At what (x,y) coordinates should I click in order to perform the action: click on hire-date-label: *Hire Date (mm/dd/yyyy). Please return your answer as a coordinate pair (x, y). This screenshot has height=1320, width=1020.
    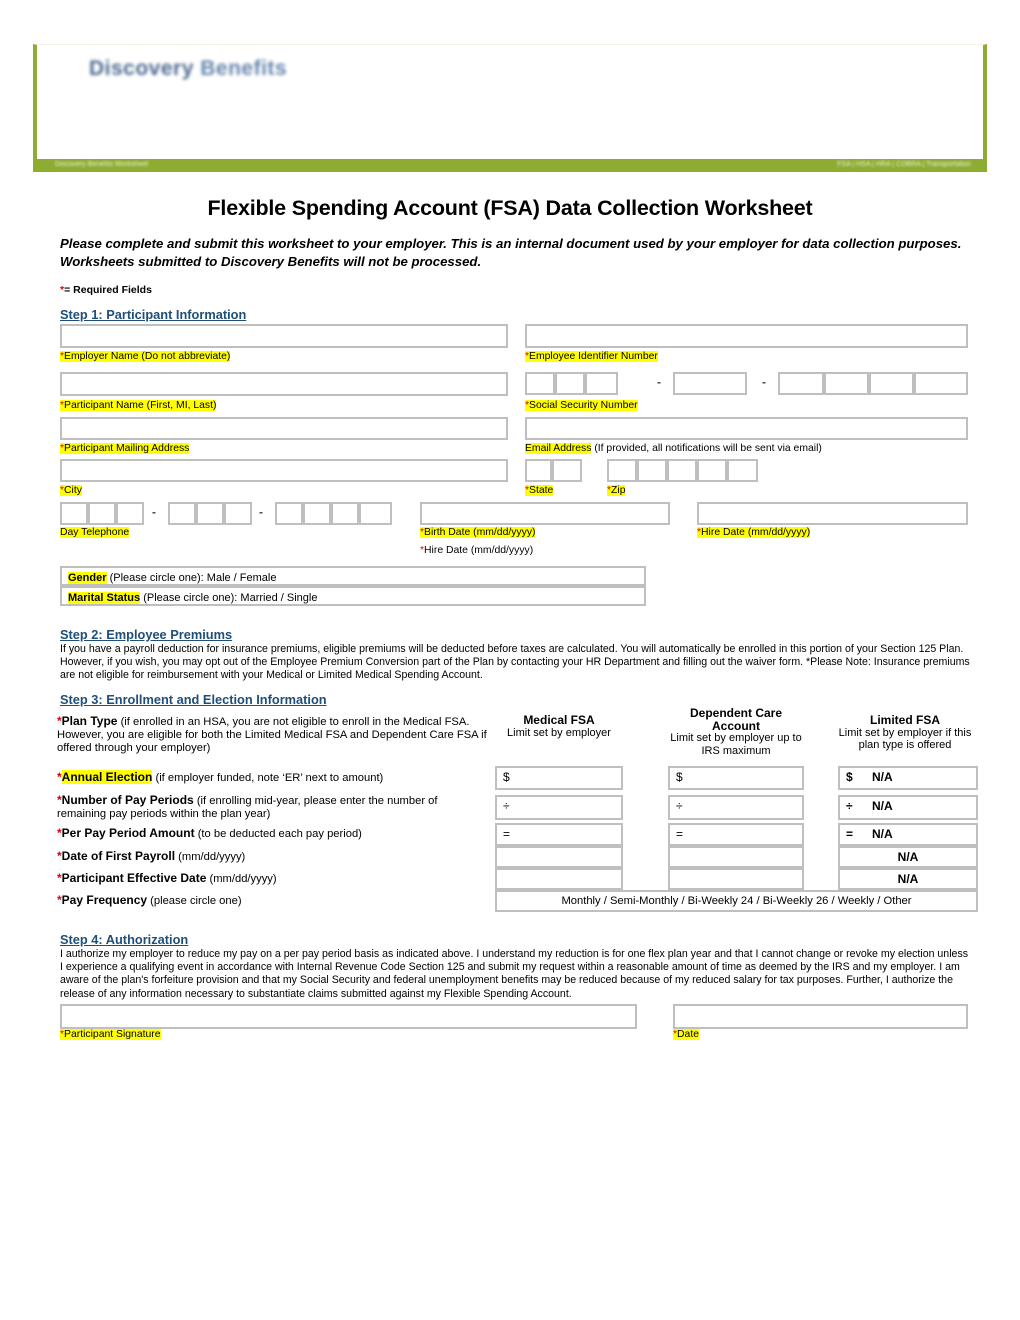
    Looking at the image, I should click on (754, 532).